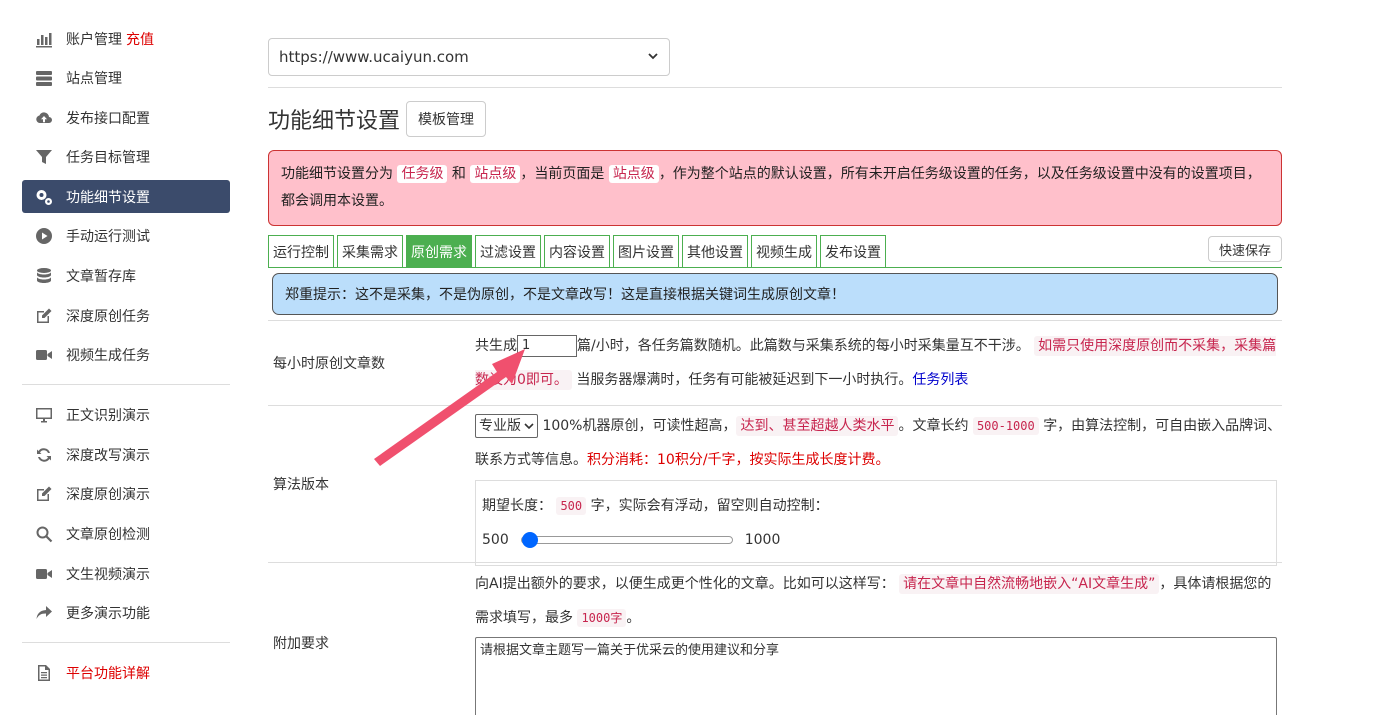  I want to click on notice-alert: 郑重提示：这不是采集，不是伪原创，不是文章改写！这是直接根据关键词生成原创文章！, so click(775, 294).